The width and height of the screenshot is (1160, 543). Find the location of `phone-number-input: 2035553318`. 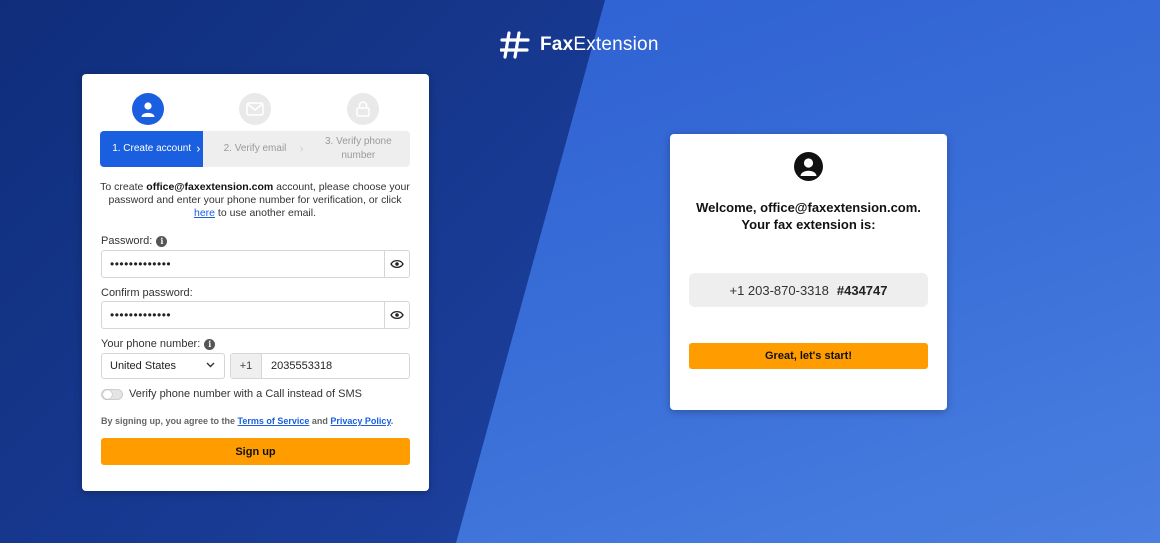

phone-number-input: 2035553318 is located at coordinates (297, 366).